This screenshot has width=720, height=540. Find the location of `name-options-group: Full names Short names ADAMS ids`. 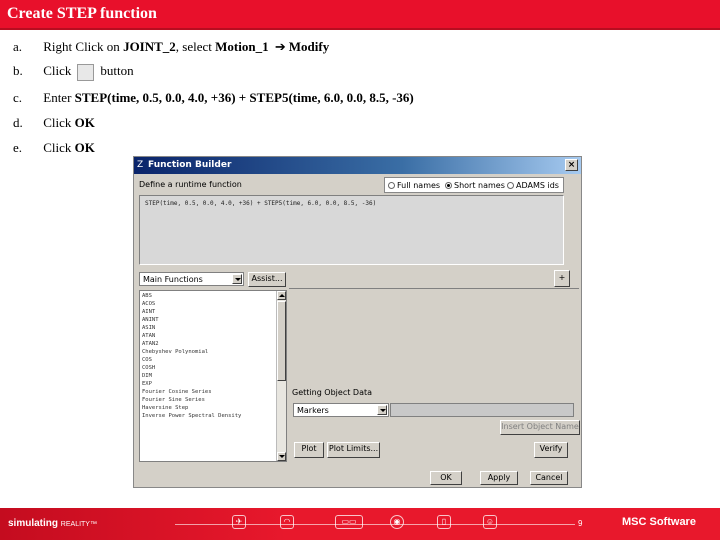

name-options-group: Full names Short names ADAMS ids is located at coordinates (474, 185).